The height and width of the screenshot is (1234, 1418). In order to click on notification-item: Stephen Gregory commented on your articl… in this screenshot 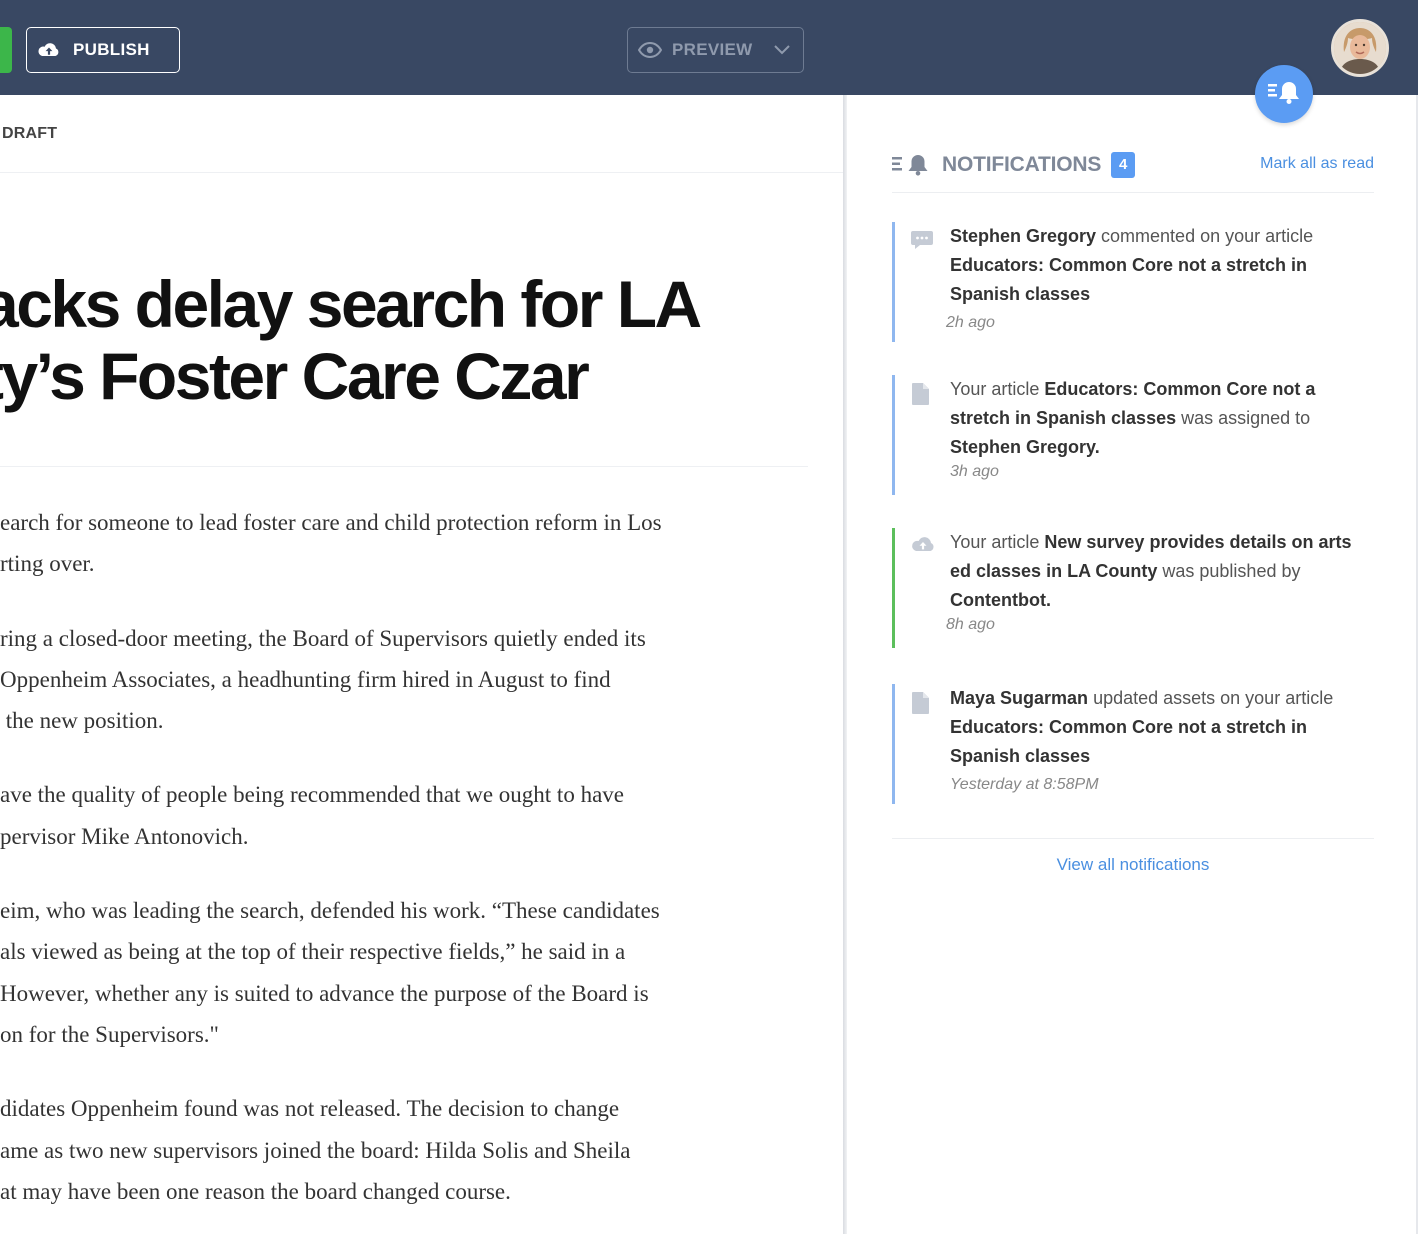, I will do `click(1133, 282)`.